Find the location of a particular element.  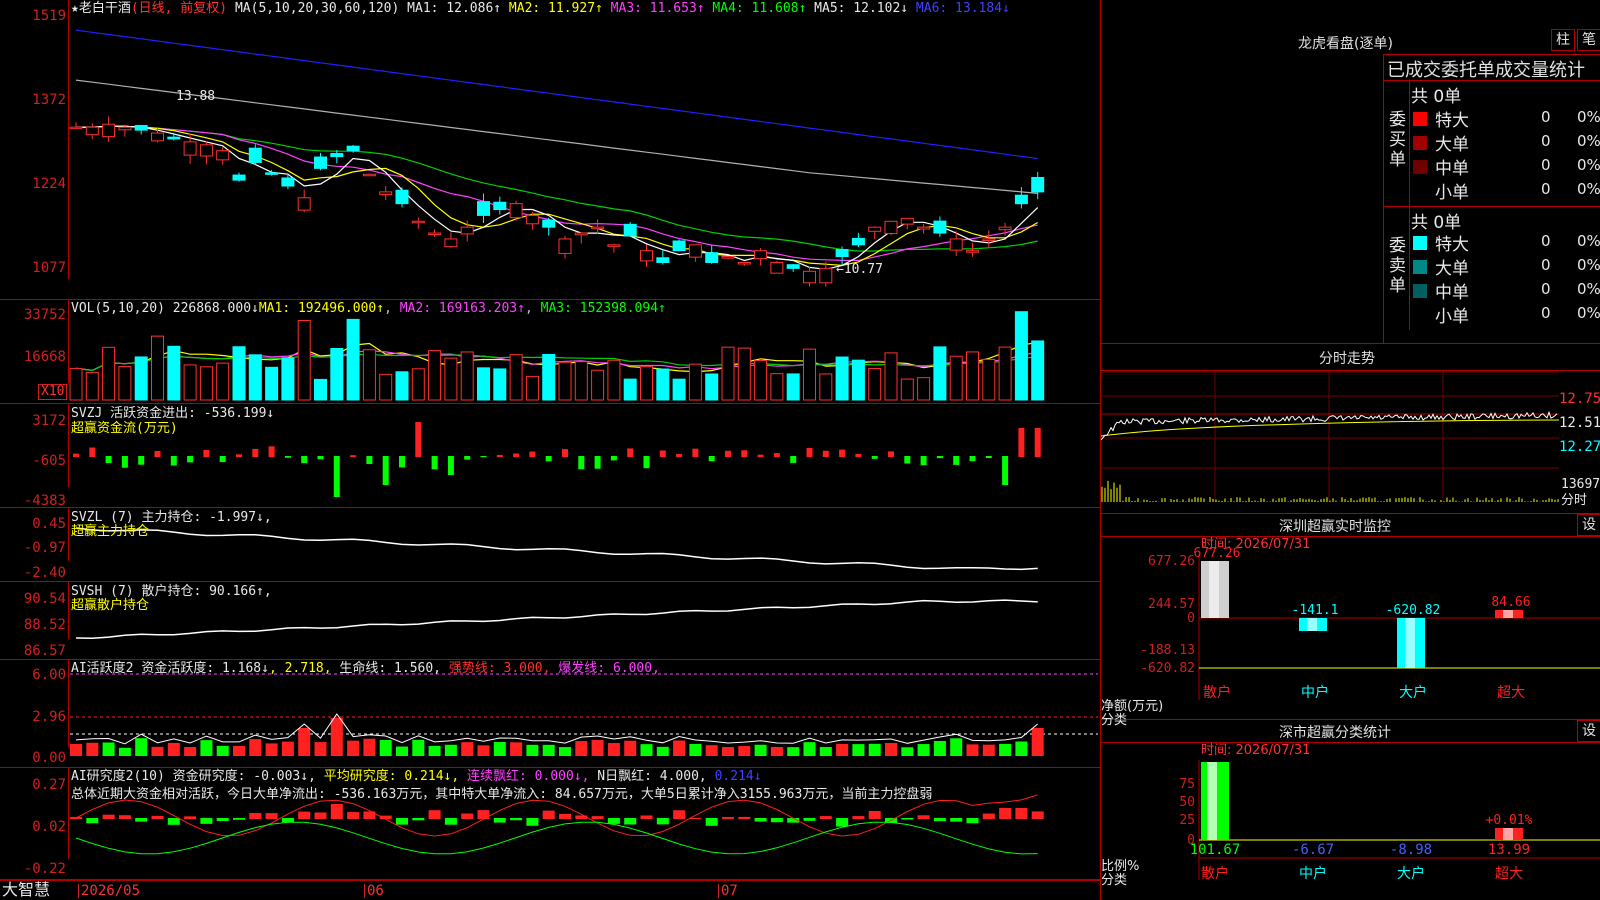

pen-mode-button: 笔 is located at coordinates (1588, 40).